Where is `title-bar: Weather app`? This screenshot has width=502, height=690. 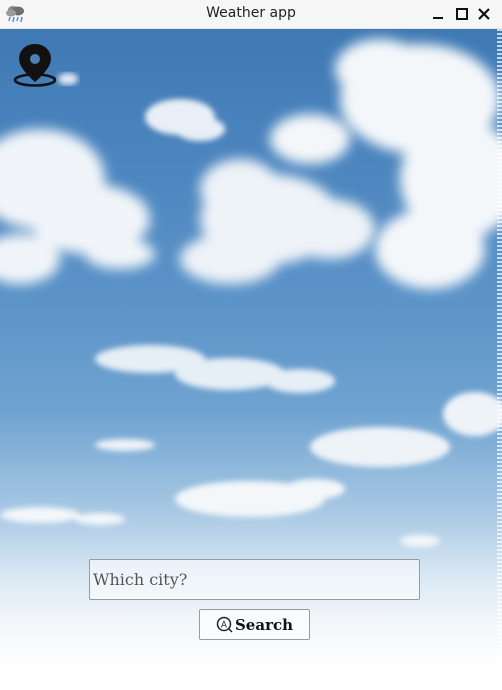 title-bar: Weather app is located at coordinates (251, 14).